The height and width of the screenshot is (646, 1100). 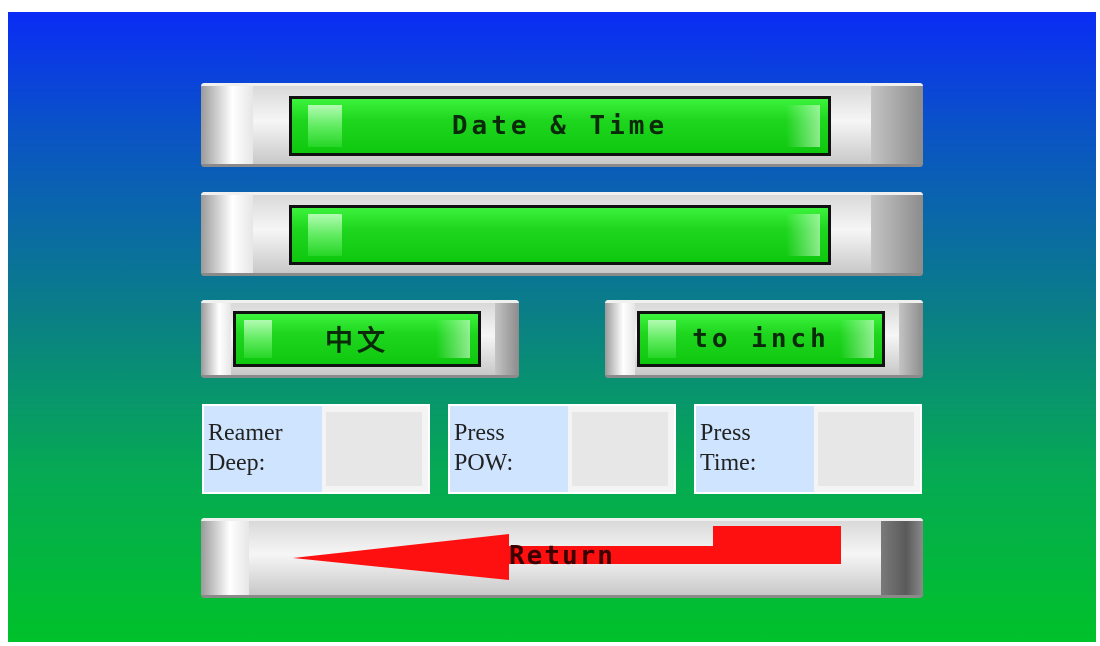 I want to click on chinese-language-button: 中文, so click(x=360, y=339).